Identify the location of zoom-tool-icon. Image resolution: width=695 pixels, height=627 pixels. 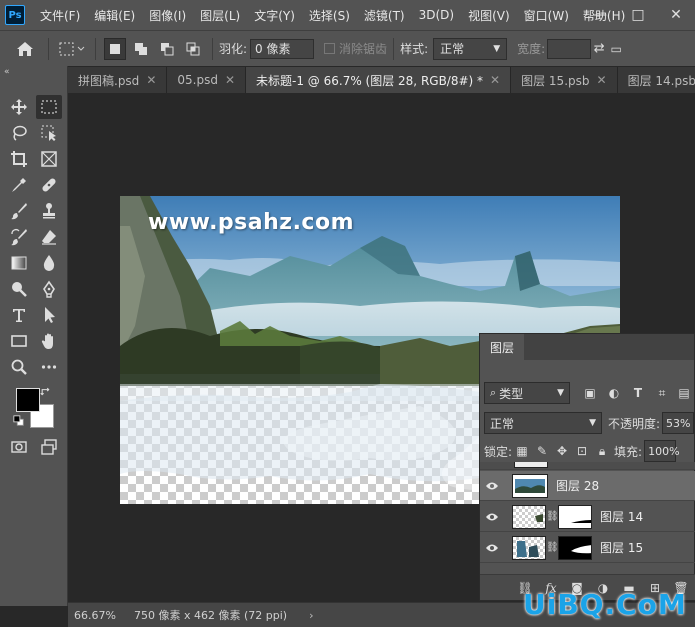
(19, 367).